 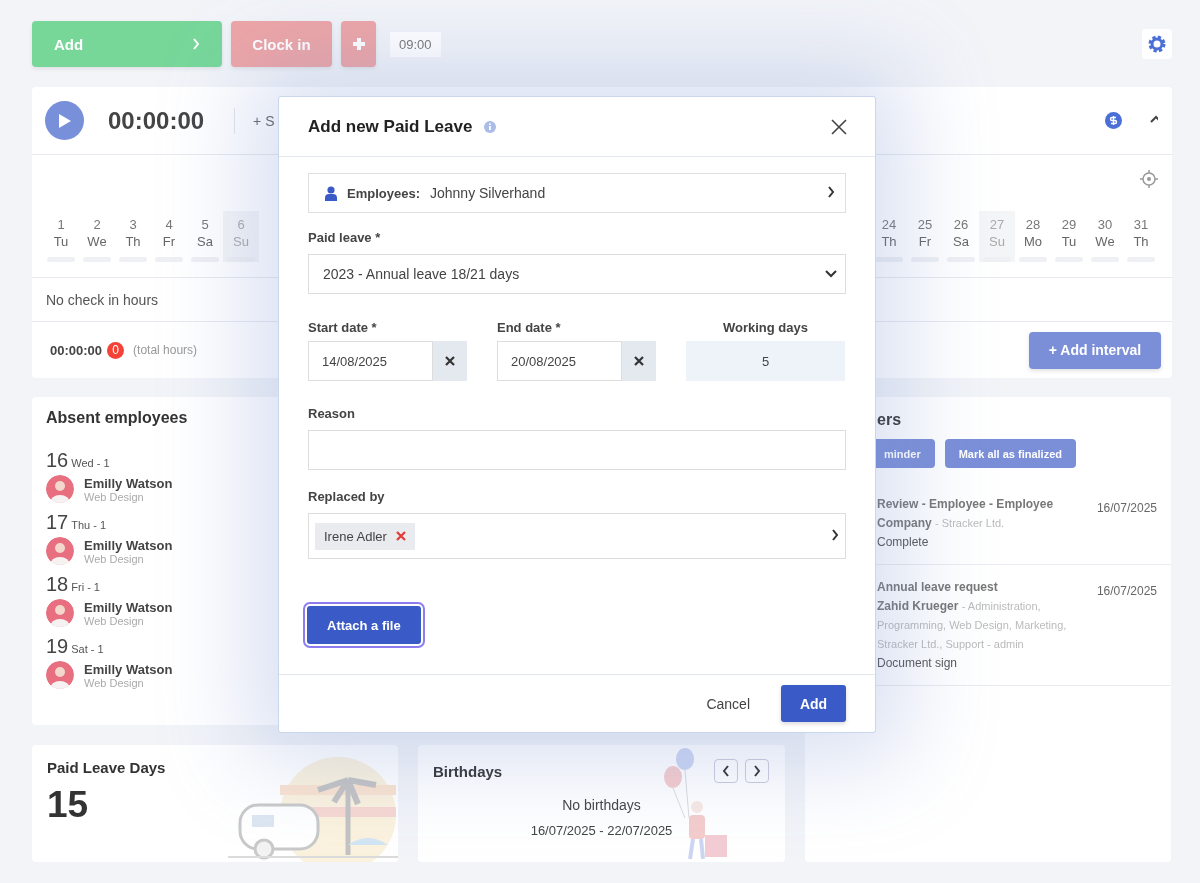 I want to click on day-number: 29, so click(x=1069, y=224).